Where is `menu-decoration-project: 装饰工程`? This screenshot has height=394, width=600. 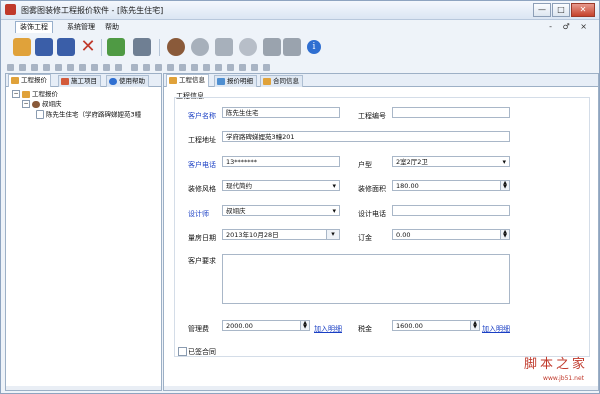
menu-decoration-project: 装饰工程 is located at coordinates (34, 27).